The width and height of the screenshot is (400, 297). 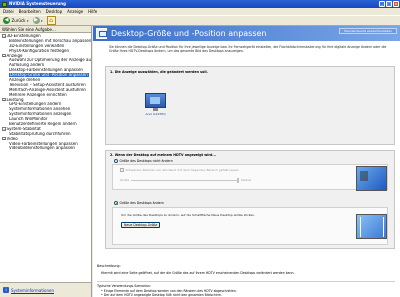 I want to click on resize-radio, so click(x=116, y=203).